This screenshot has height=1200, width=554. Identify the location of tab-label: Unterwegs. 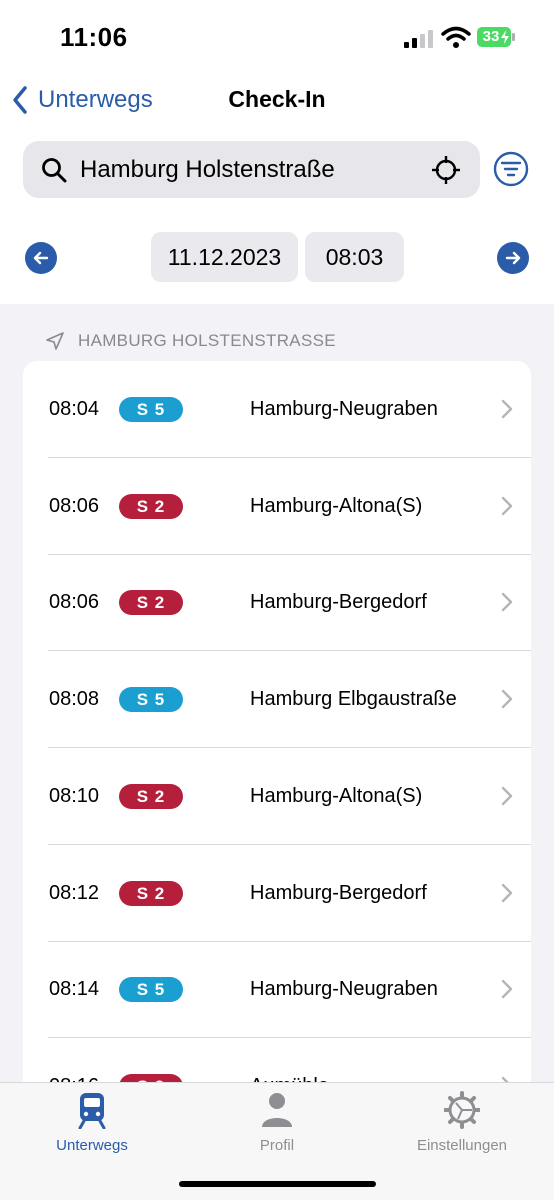
(92, 1145).